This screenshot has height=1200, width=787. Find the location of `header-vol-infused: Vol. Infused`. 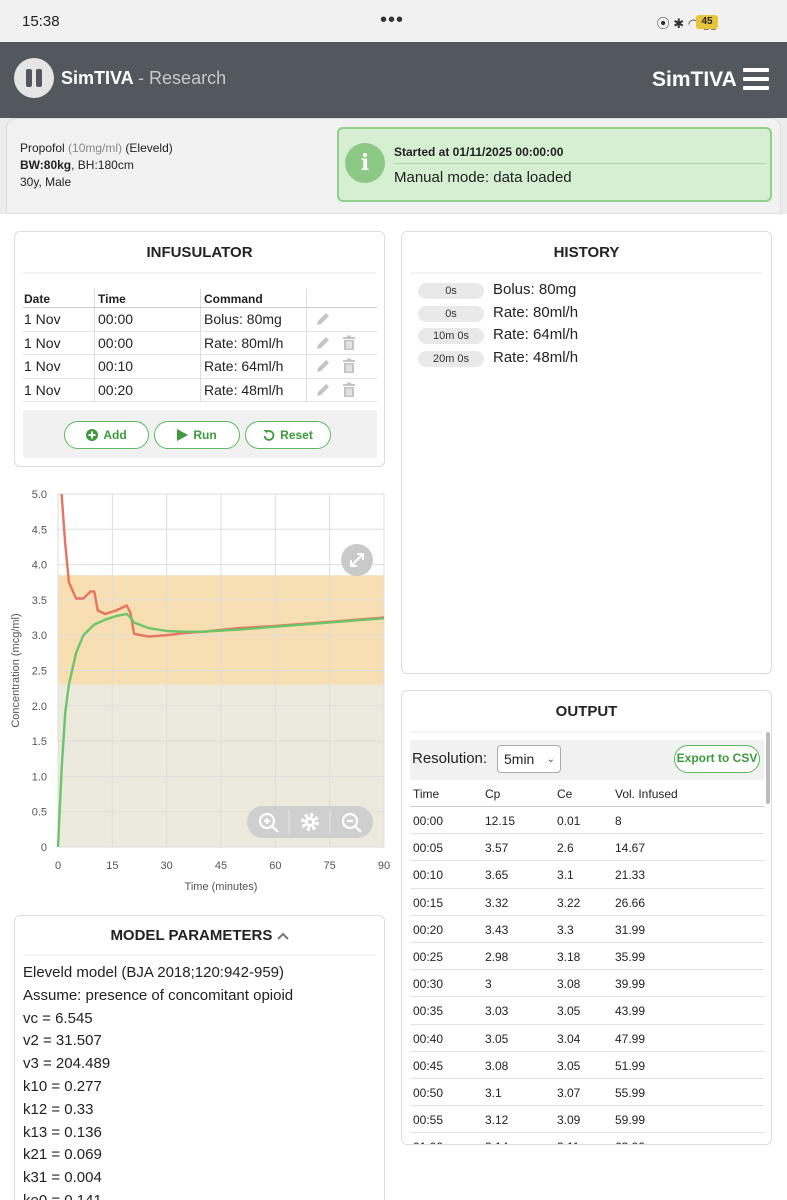

header-vol-infused: Vol. Infused is located at coordinates (646, 794).